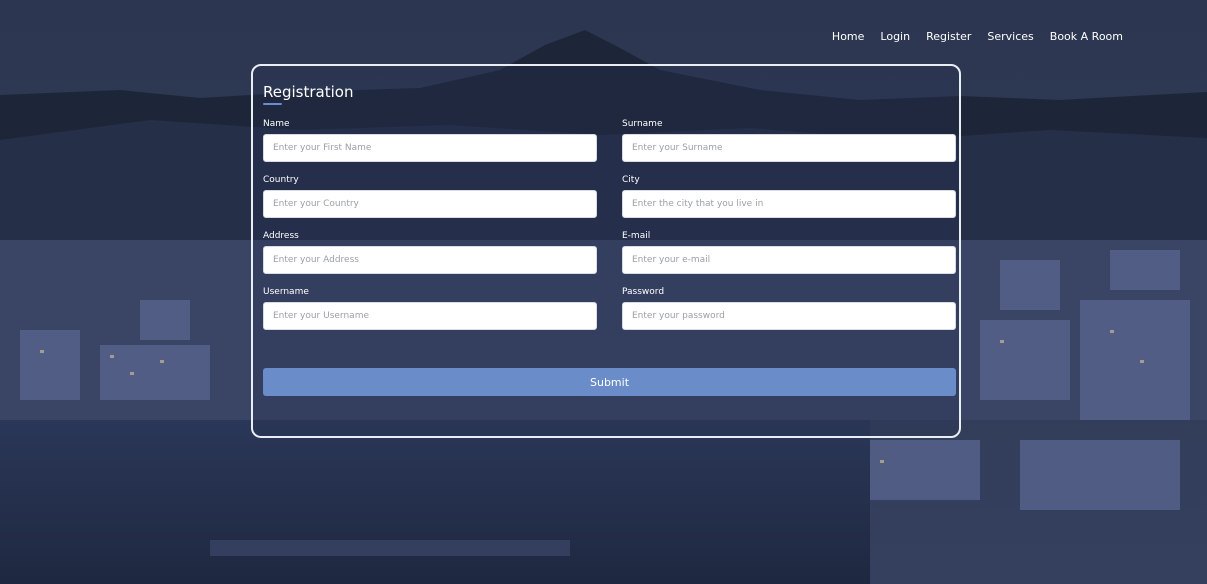 The height and width of the screenshot is (584, 1207). Describe the element at coordinates (281, 180) in the screenshot. I see `country-label: Country` at that location.